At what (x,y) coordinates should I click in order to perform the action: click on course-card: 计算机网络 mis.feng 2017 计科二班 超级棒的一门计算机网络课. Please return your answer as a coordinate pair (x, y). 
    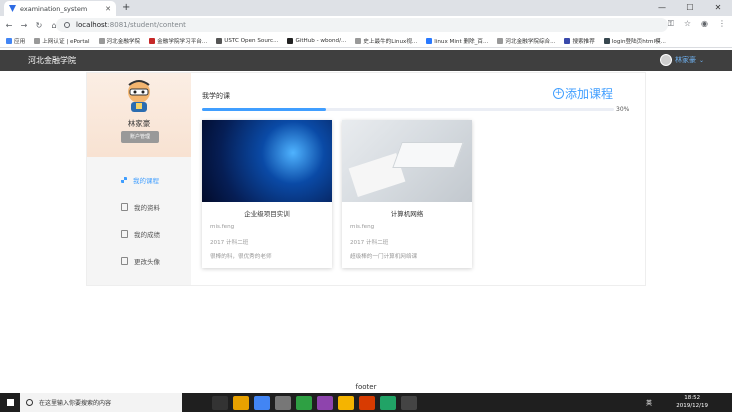
    Looking at the image, I should click on (407, 194).